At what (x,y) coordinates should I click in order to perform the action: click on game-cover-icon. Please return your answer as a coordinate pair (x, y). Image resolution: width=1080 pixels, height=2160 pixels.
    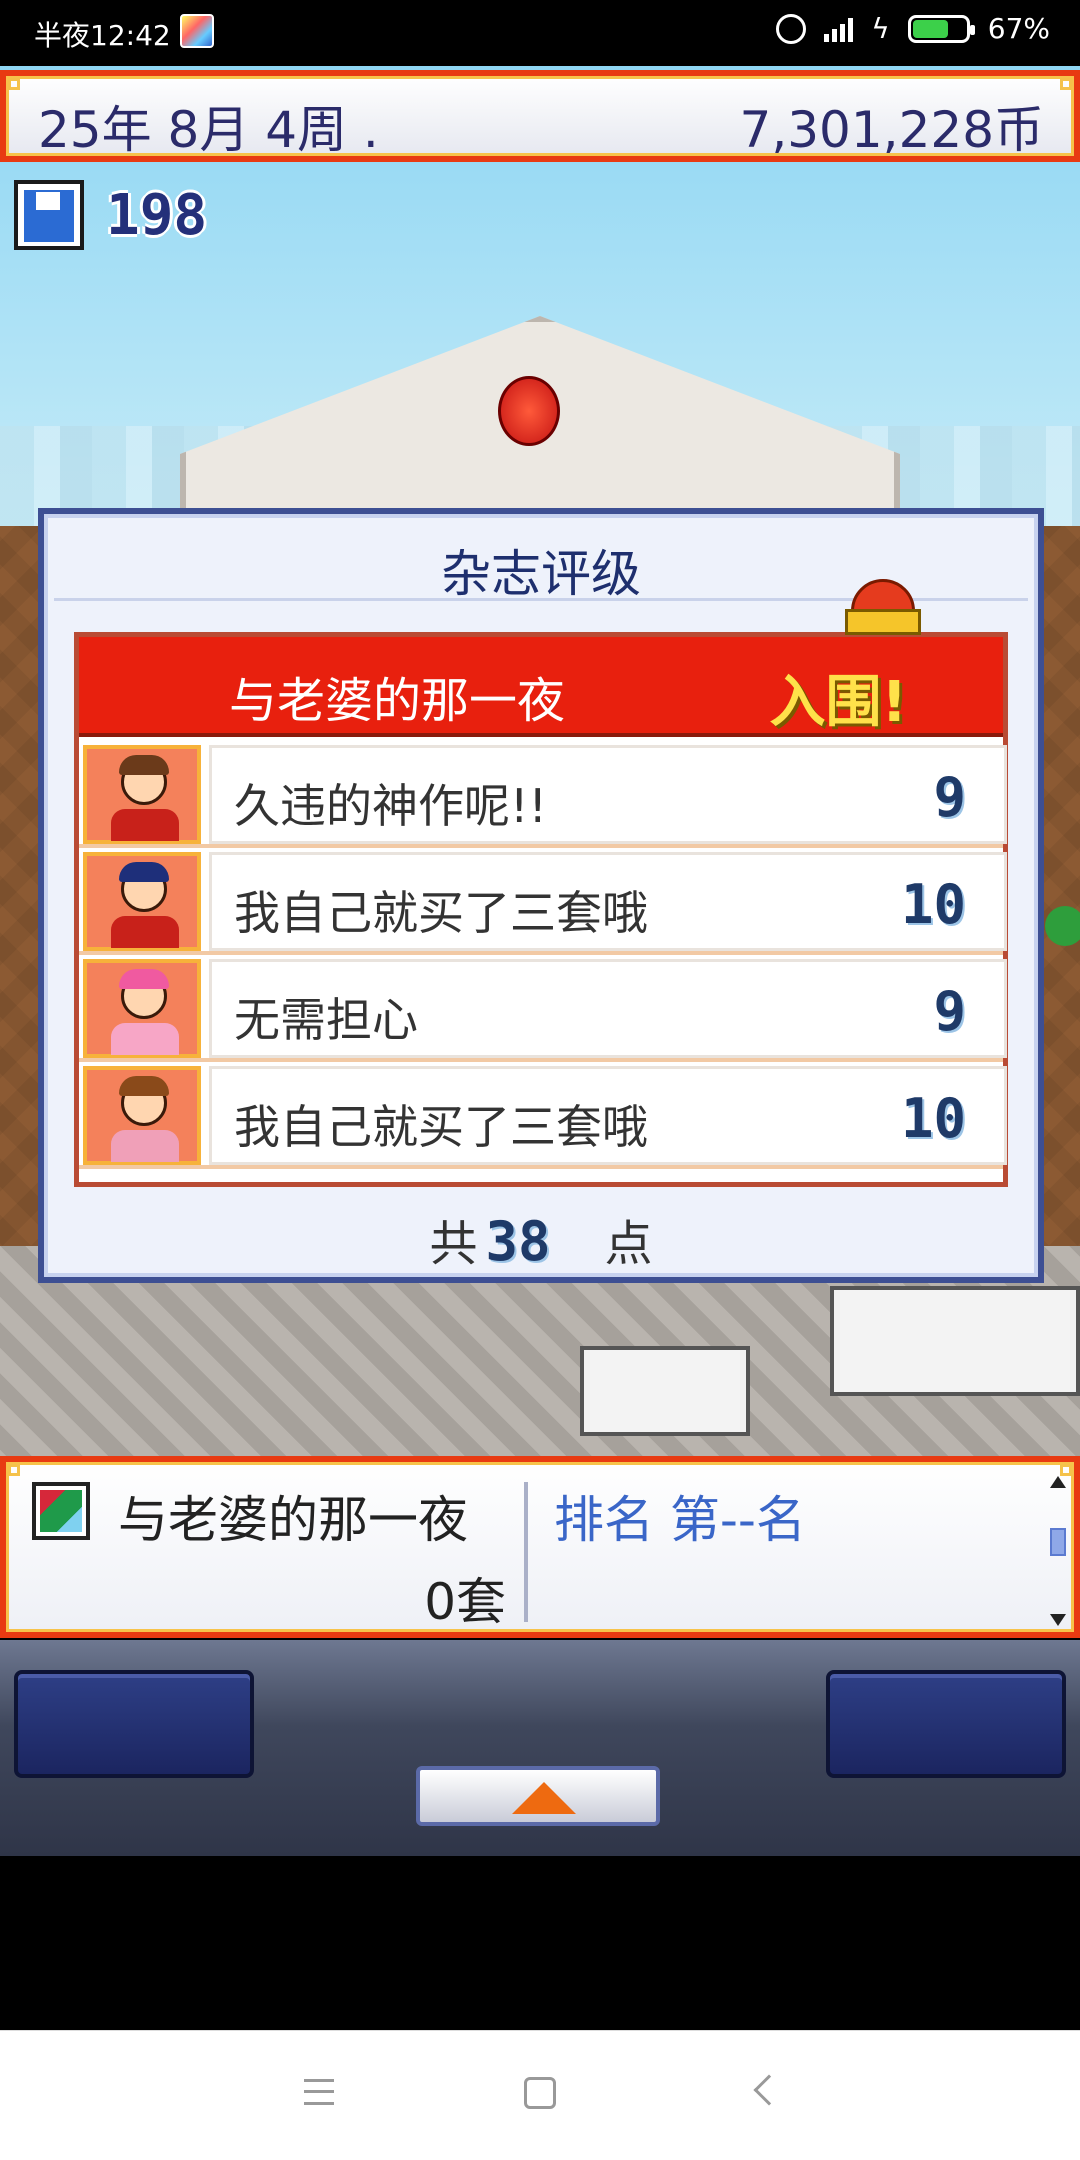
    Looking at the image, I should click on (61, 1511).